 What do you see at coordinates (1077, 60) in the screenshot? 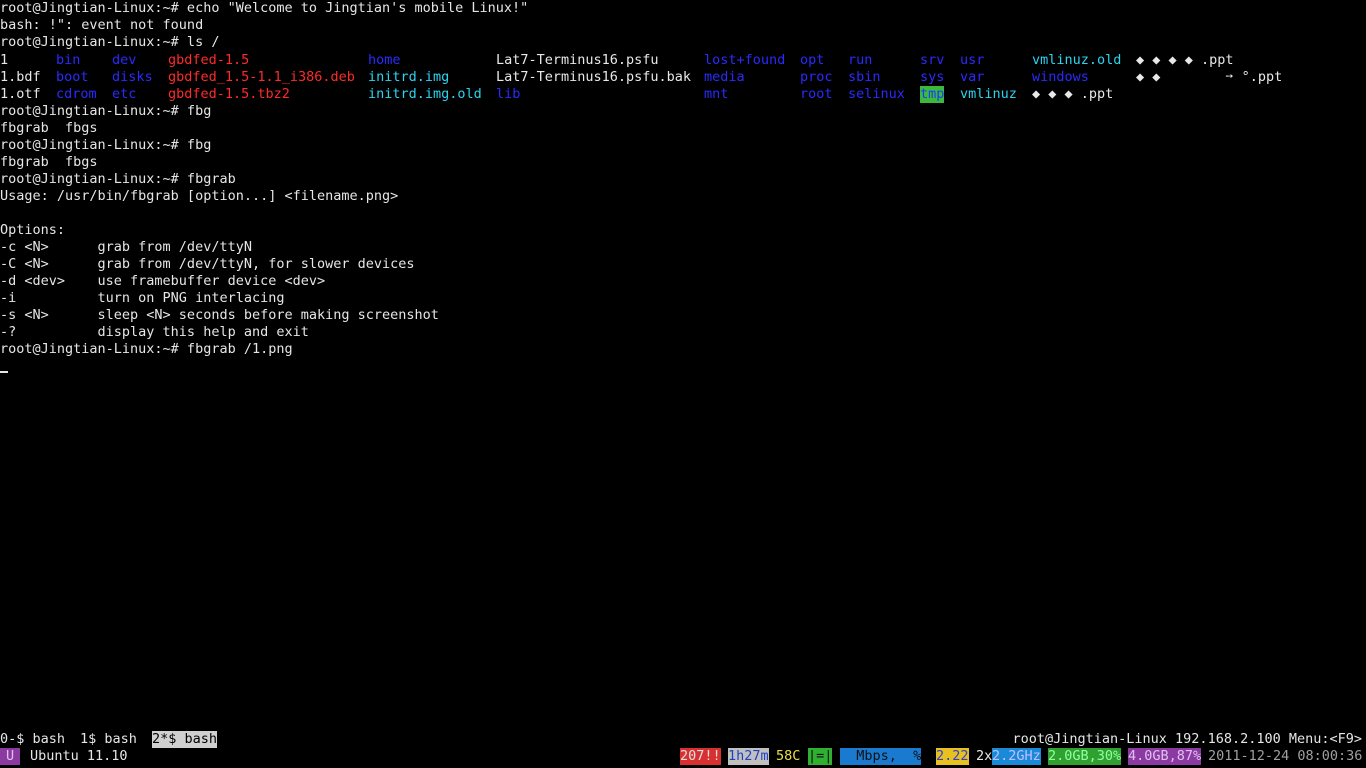
I see `ls-entry: vmlinuz.old` at bounding box center [1077, 60].